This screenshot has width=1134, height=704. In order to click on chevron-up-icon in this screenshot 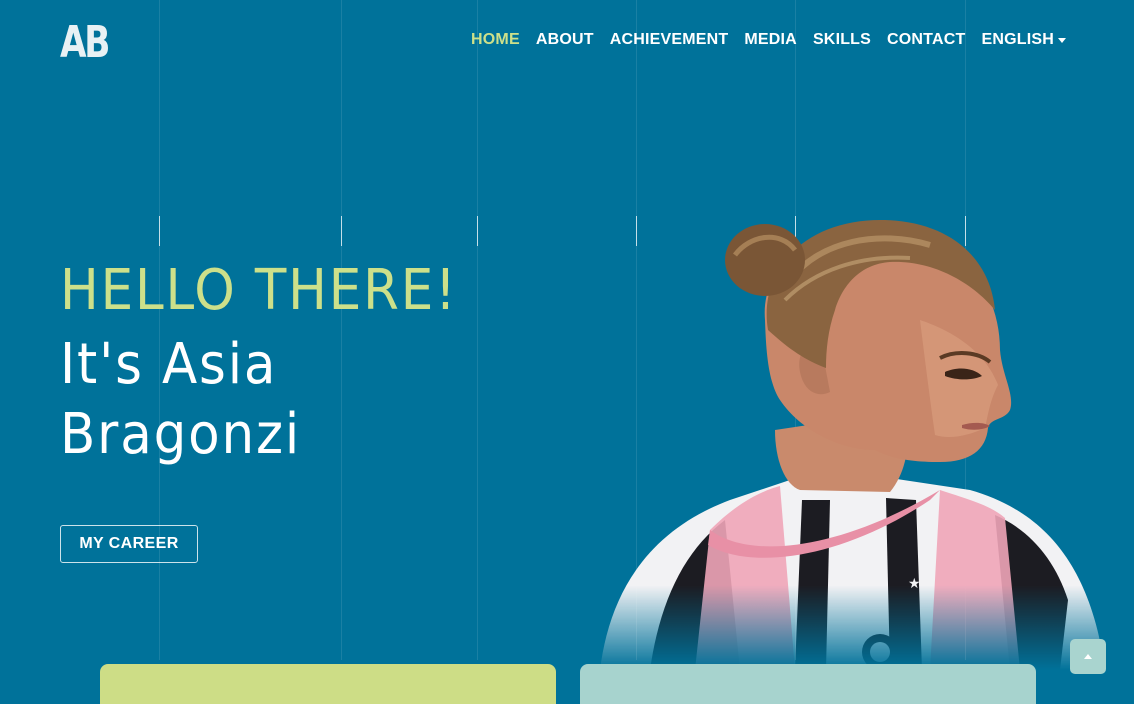, I will do `click(1088, 656)`.